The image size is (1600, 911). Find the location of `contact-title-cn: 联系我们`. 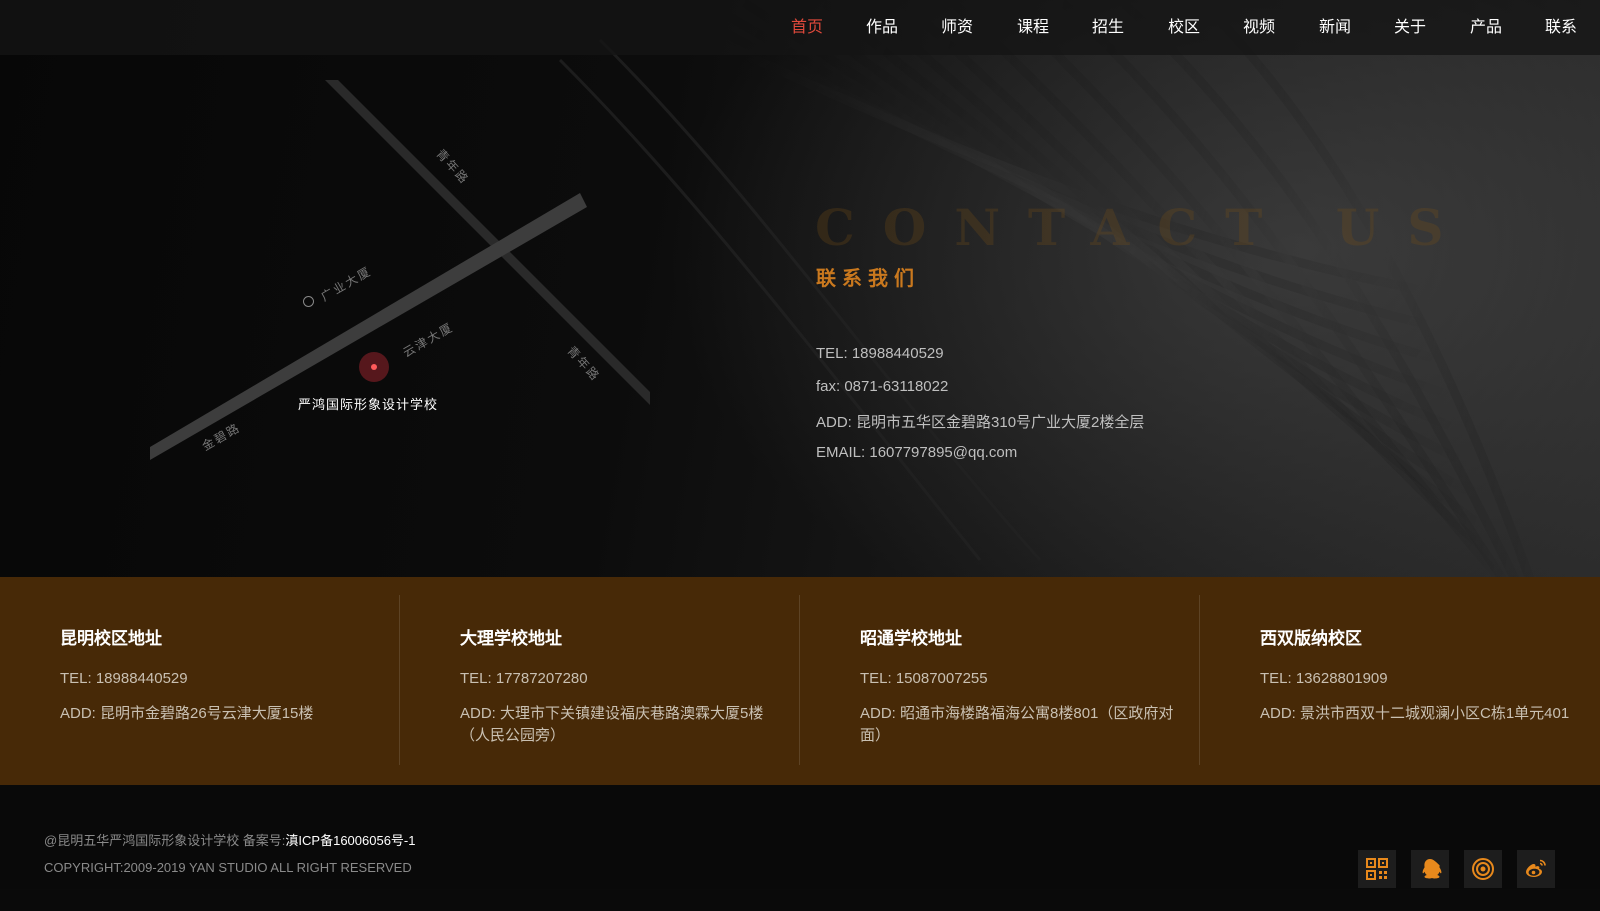

contact-title-cn: 联系我们 is located at coordinates (868, 278).